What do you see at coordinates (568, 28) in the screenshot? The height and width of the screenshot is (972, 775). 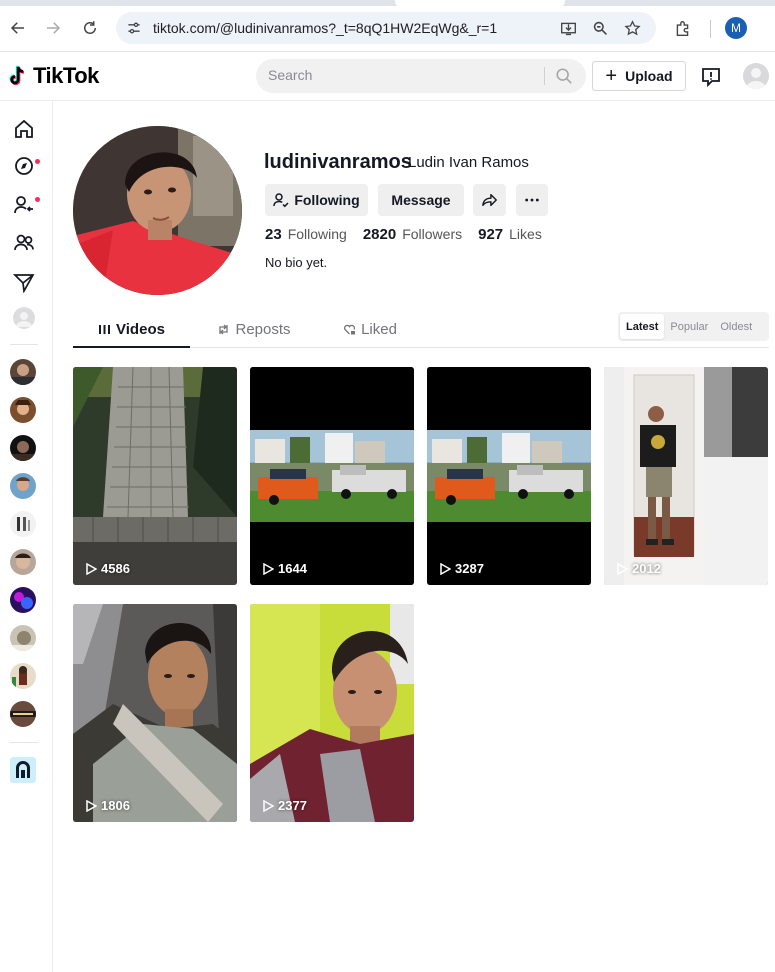 I see `install-app-icon` at bounding box center [568, 28].